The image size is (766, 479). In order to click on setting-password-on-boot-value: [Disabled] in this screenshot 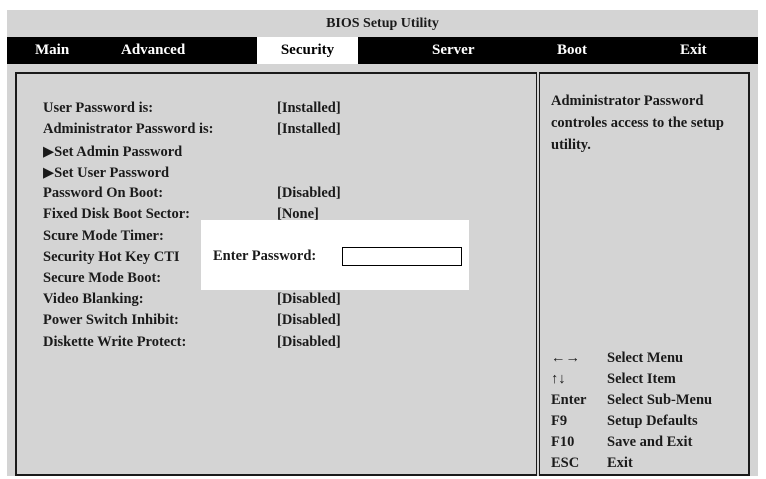, I will do `click(309, 193)`.